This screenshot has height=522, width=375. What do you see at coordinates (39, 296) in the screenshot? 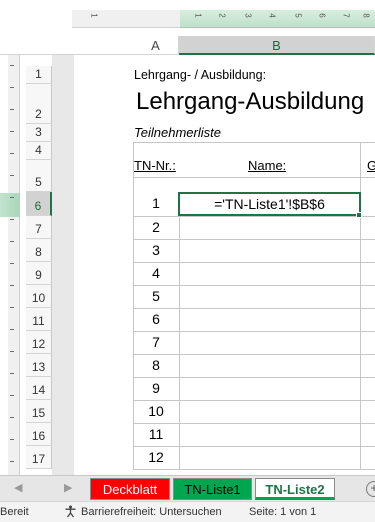
I see `row-header-10: 10` at bounding box center [39, 296].